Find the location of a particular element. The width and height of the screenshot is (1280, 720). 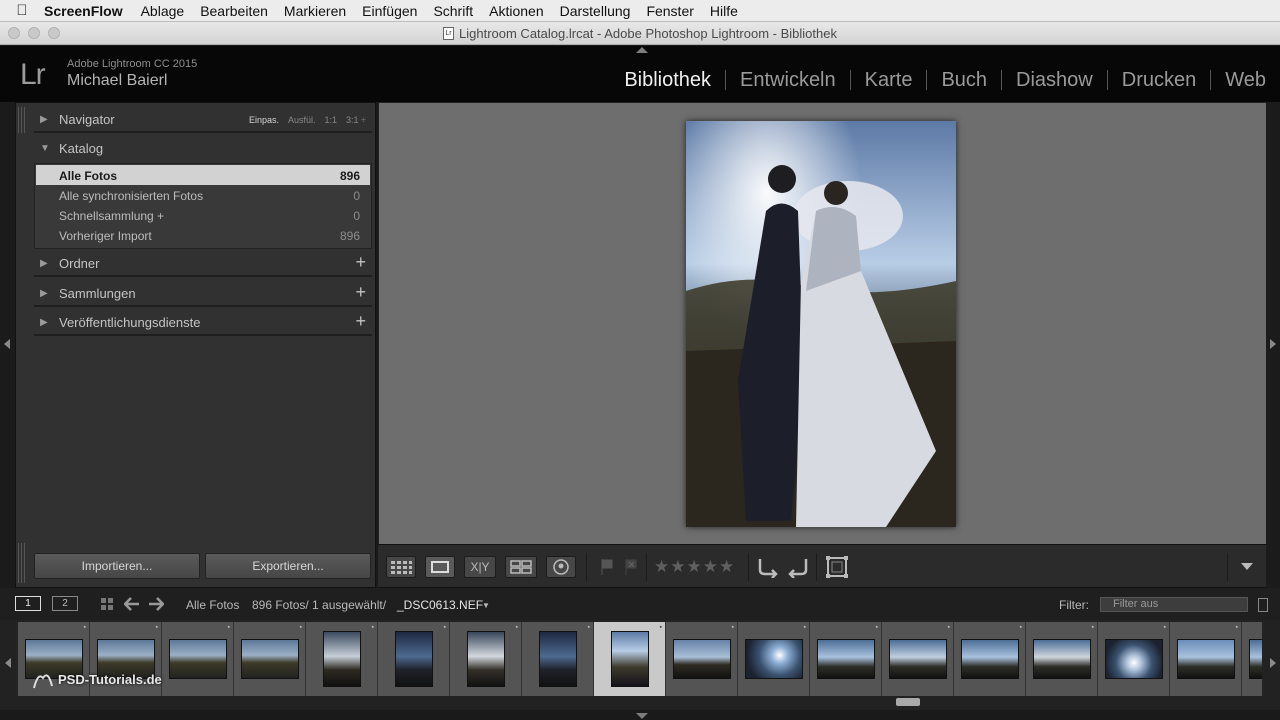

collapse-catalog-icon: ▼ is located at coordinates (45, 148).